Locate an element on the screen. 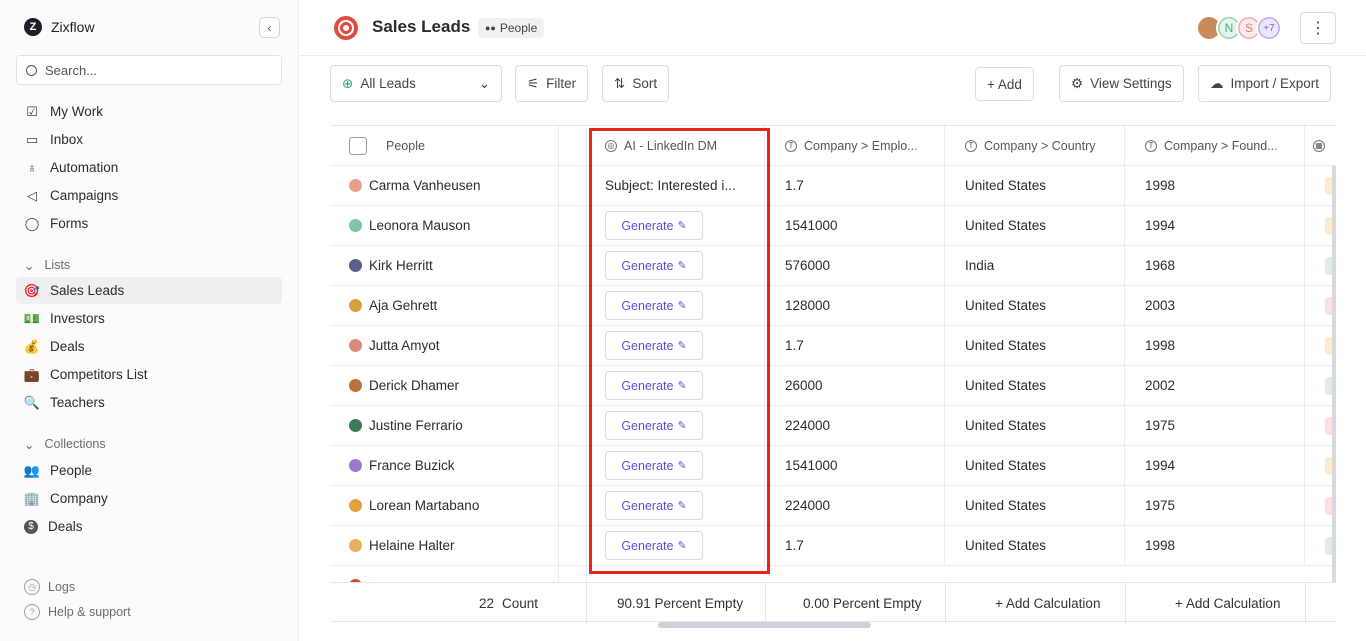 The image size is (1366, 641). sidebar-item-forms: ◯ Forms is located at coordinates (149, 223).